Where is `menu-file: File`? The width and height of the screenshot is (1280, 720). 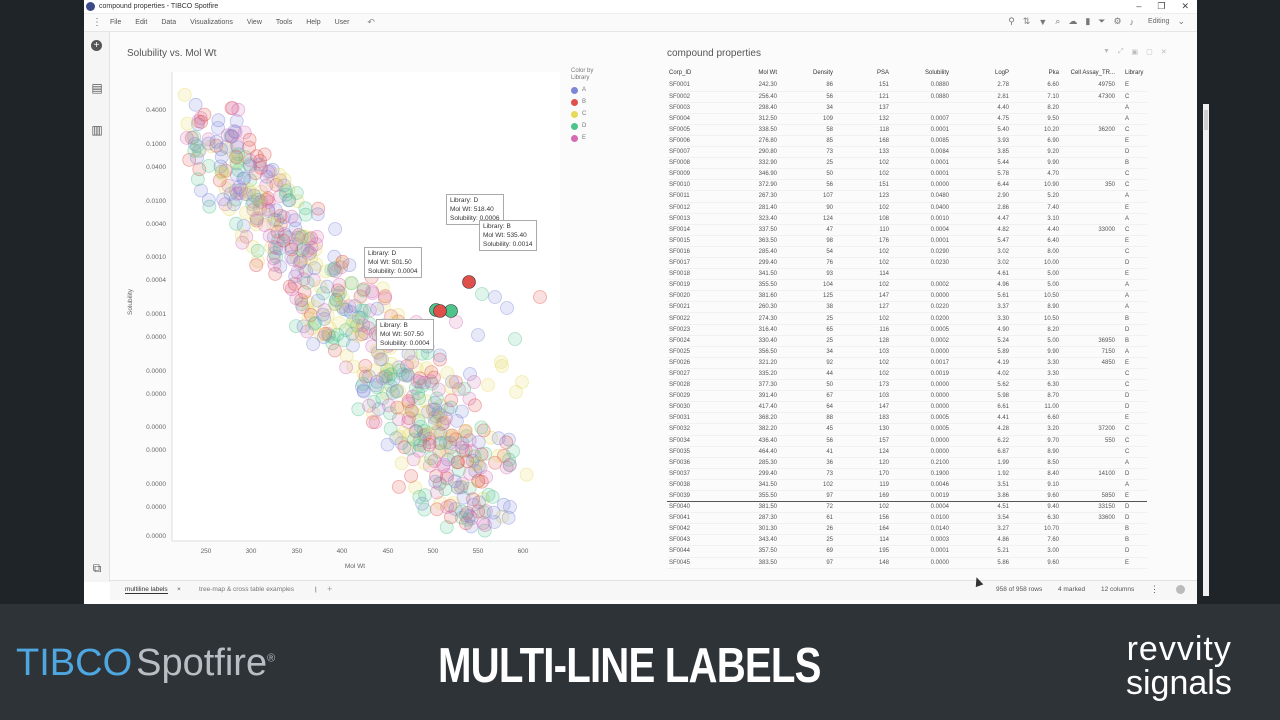 menu-file: File is located at coordinates (115, 22).